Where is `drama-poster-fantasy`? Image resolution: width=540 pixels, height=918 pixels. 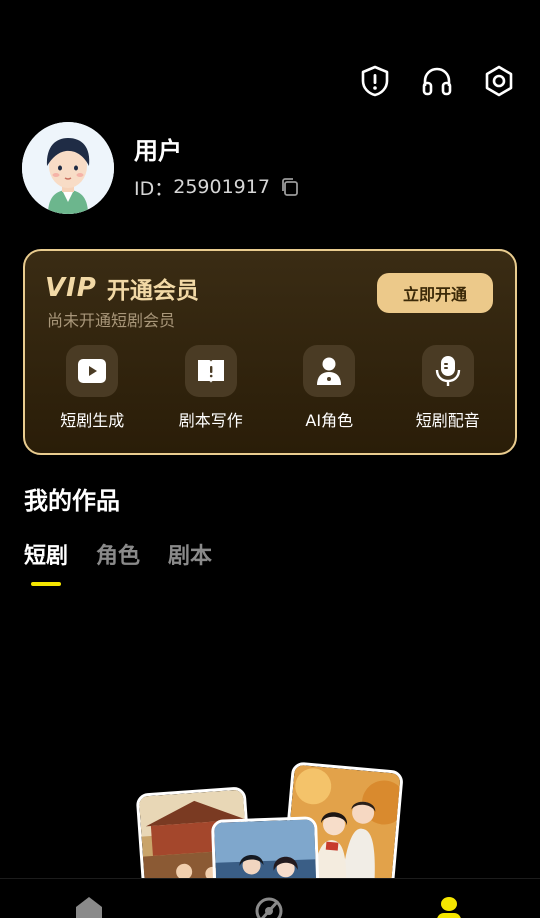
drama-poster-fantasy is located at coordinates (266, 847).